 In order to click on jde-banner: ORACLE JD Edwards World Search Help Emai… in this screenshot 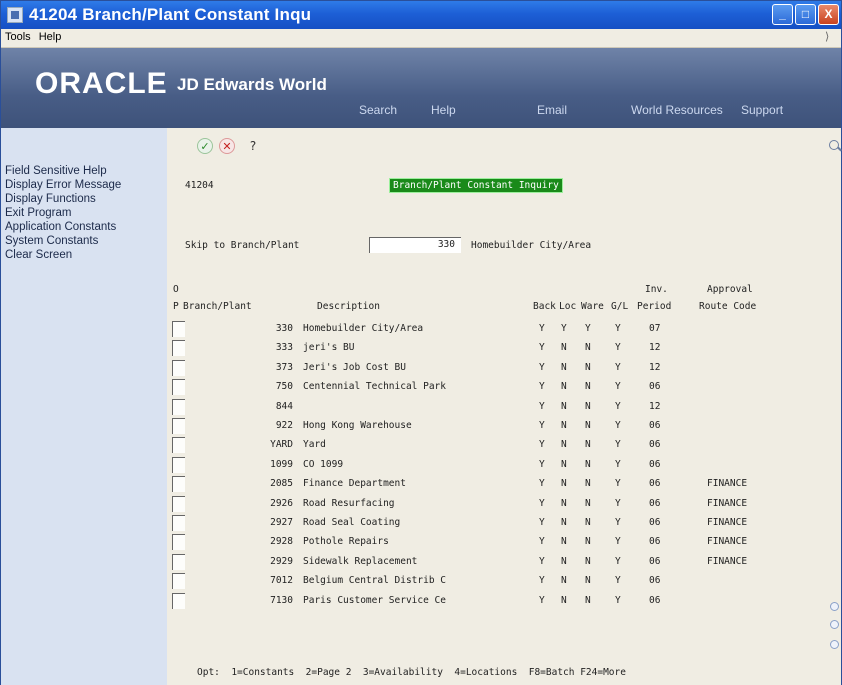, I will do `click(421, 88)`.